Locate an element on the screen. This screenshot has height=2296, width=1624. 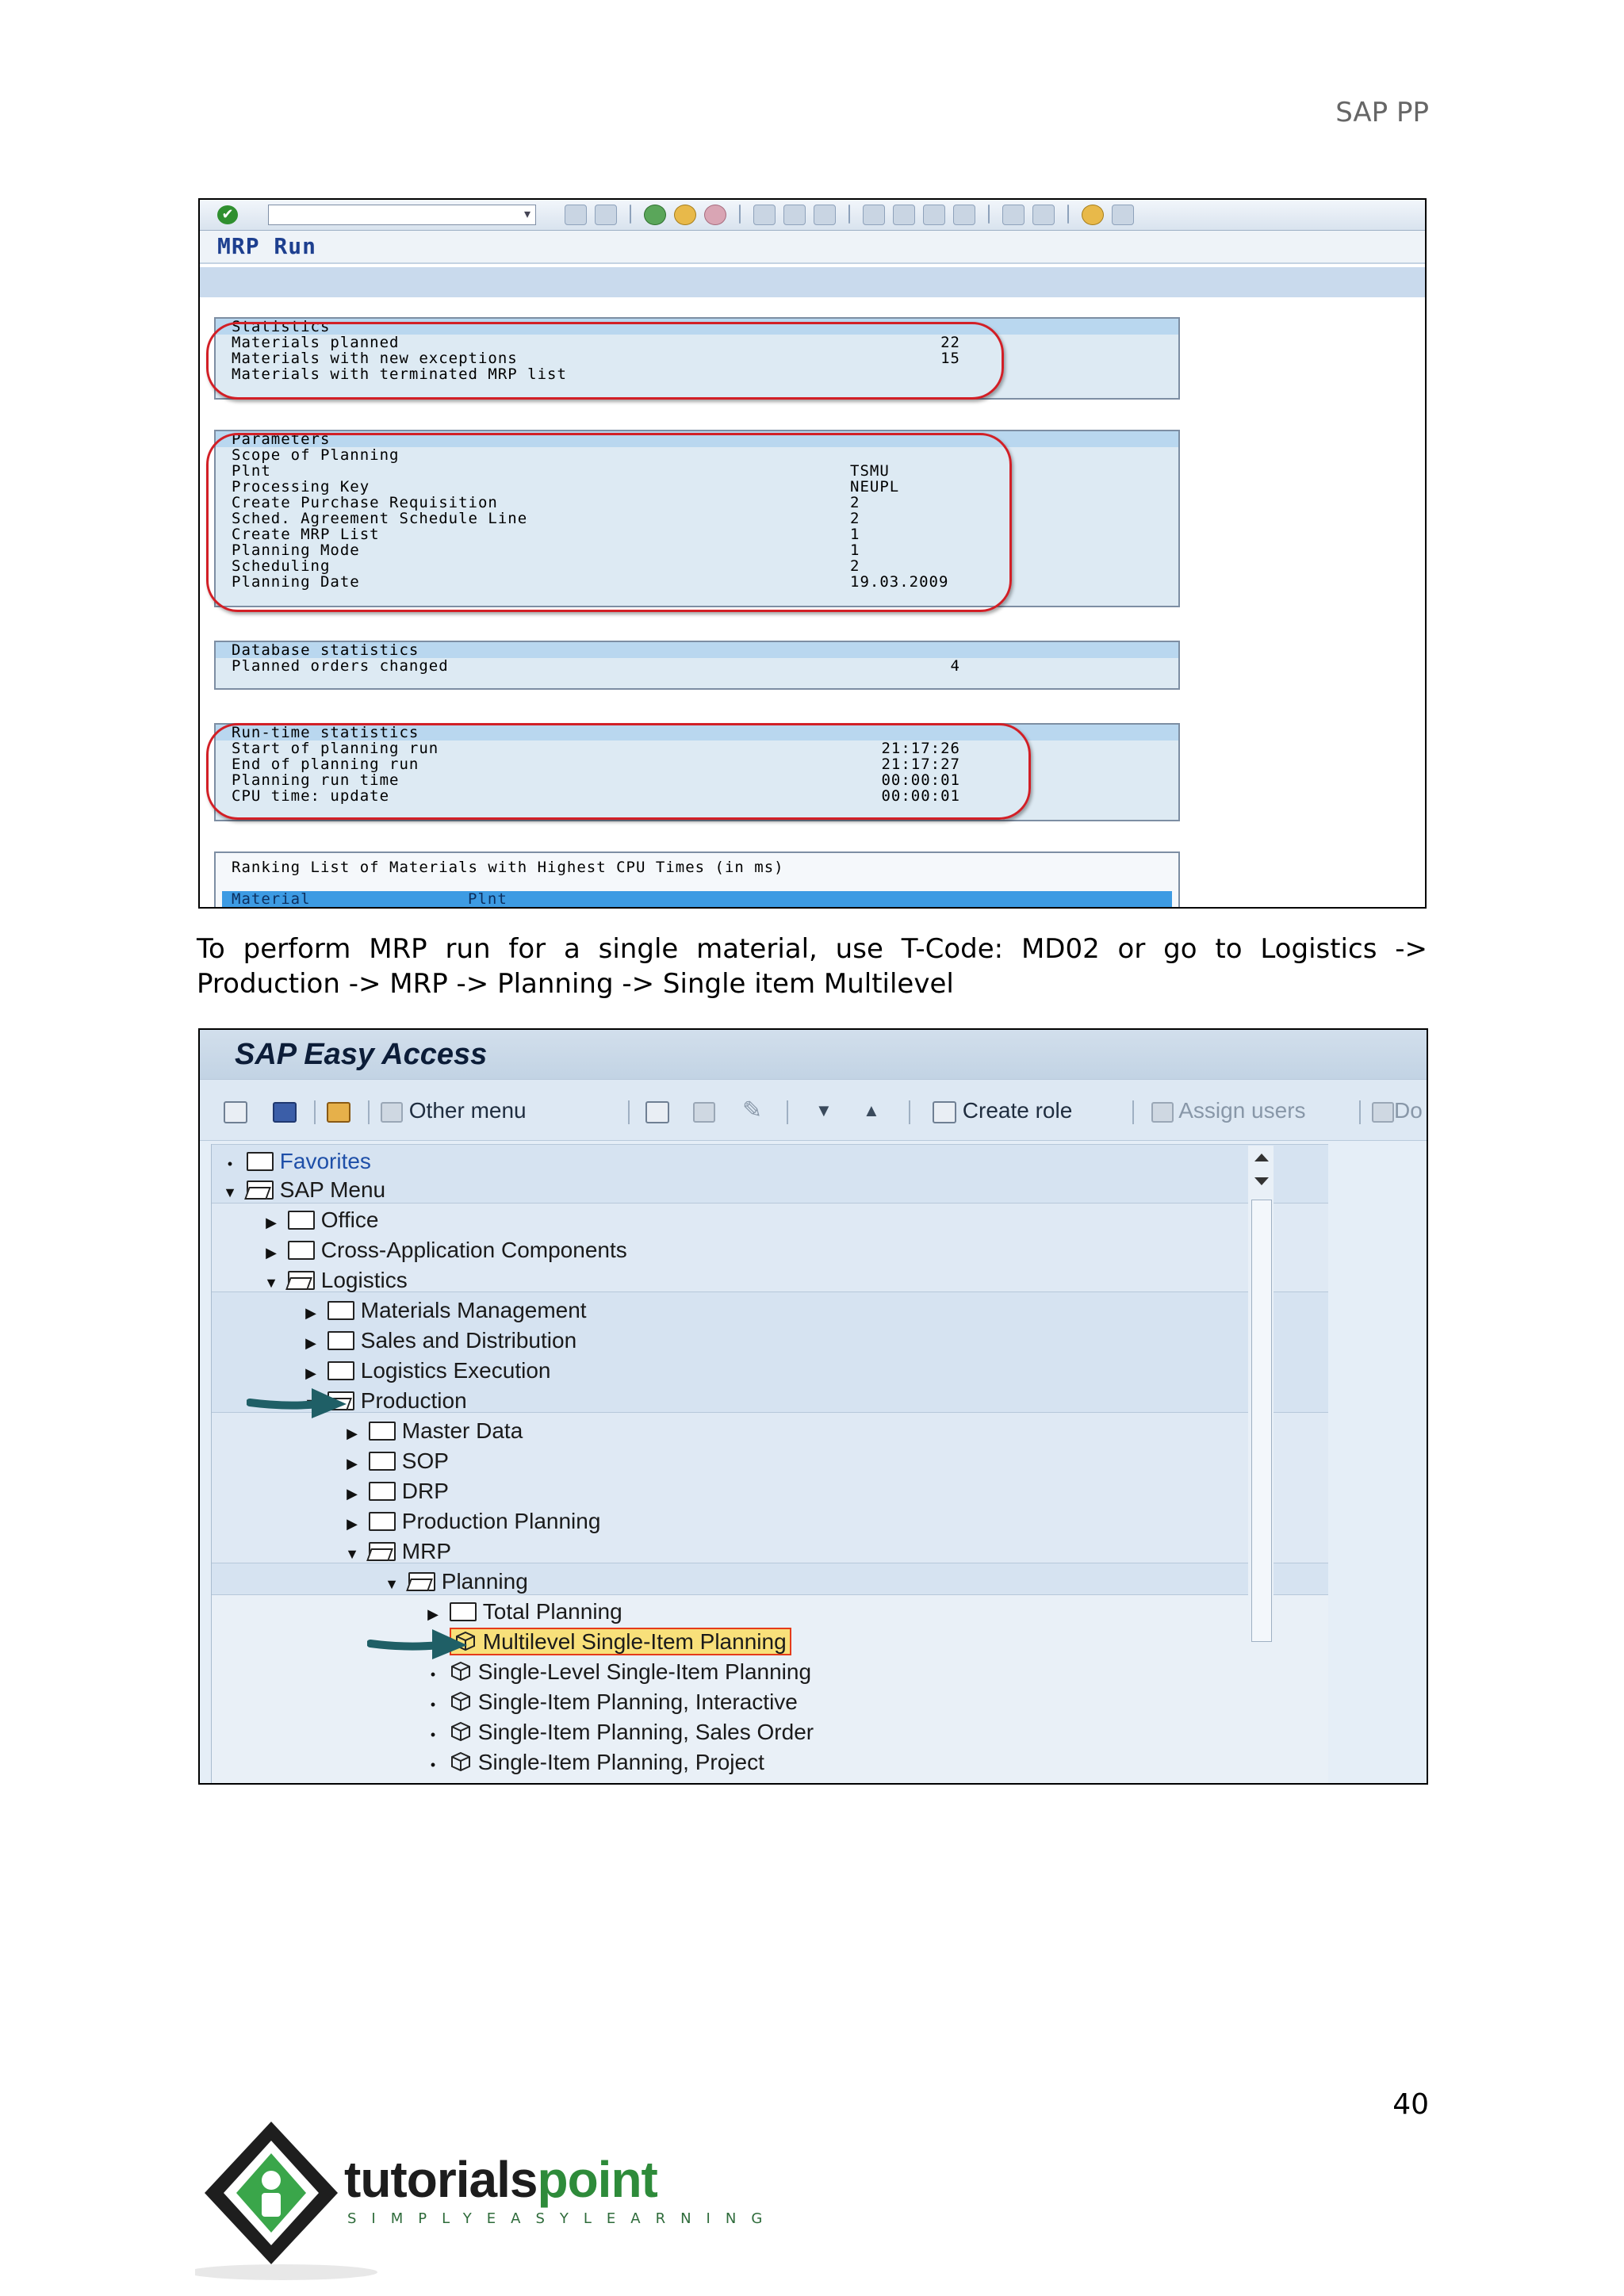
tree-node-office: ▶ Office is located at coordinates (319, 1220).